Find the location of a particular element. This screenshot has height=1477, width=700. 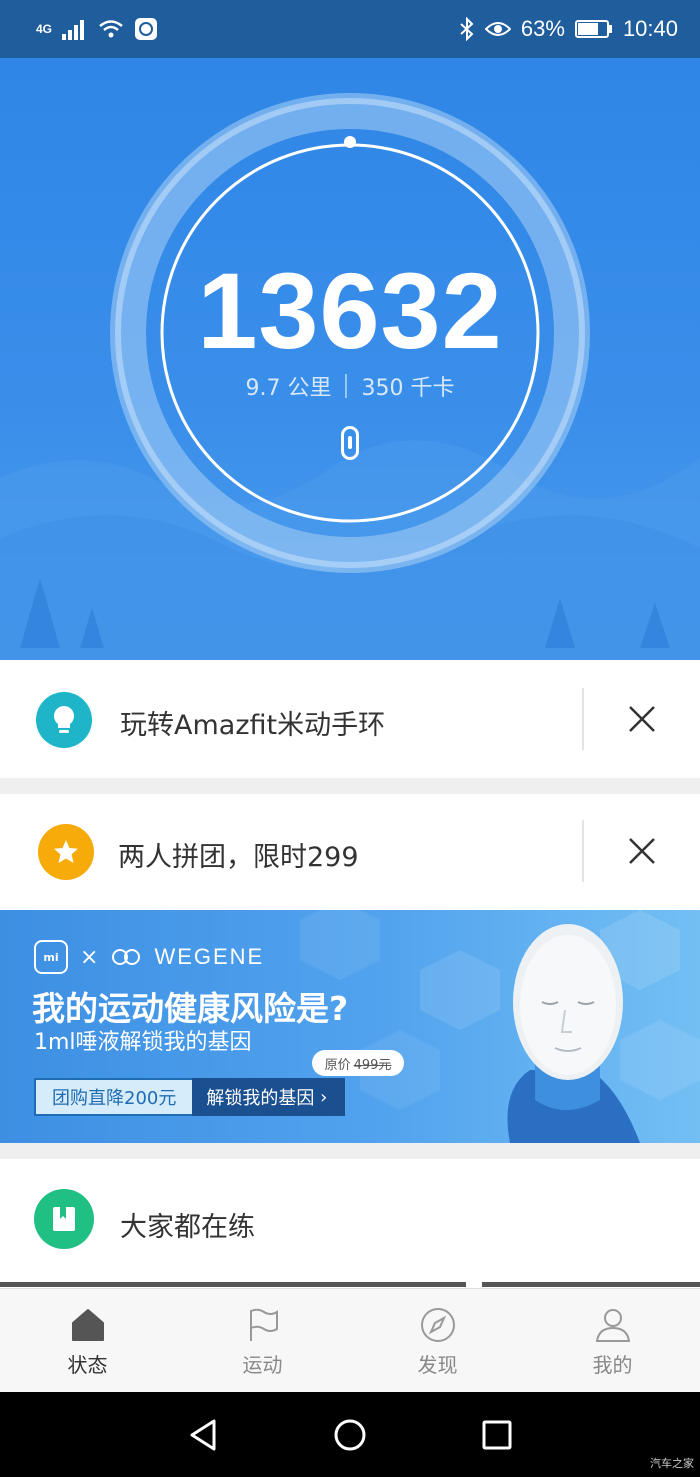

recents-button is located at coordinates (497, 1435).